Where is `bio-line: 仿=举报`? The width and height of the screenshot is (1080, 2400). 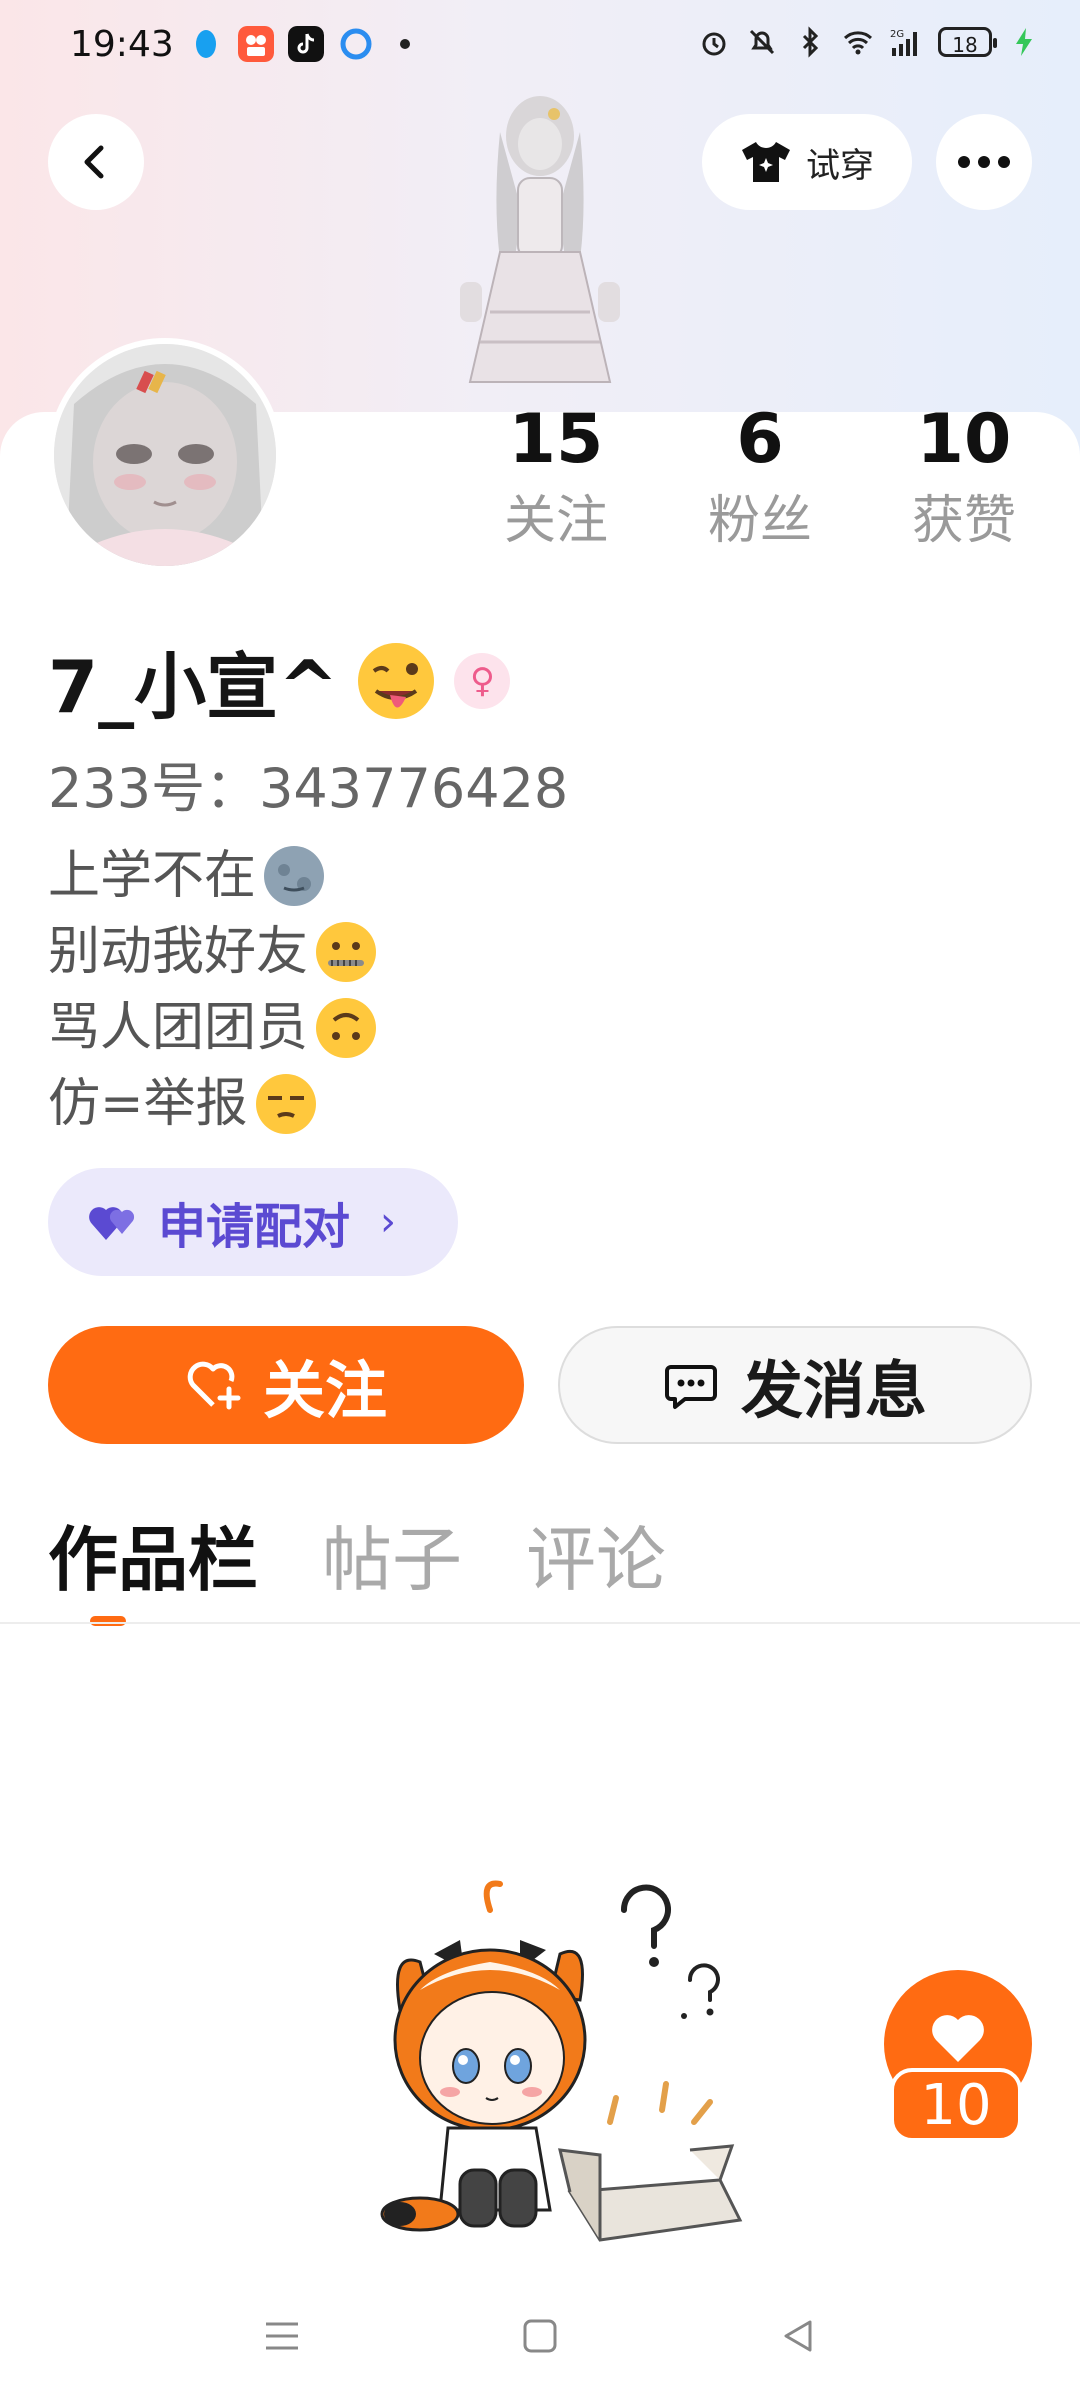
bio-line: 仿=举报 is located at coordinates (213, 1104).